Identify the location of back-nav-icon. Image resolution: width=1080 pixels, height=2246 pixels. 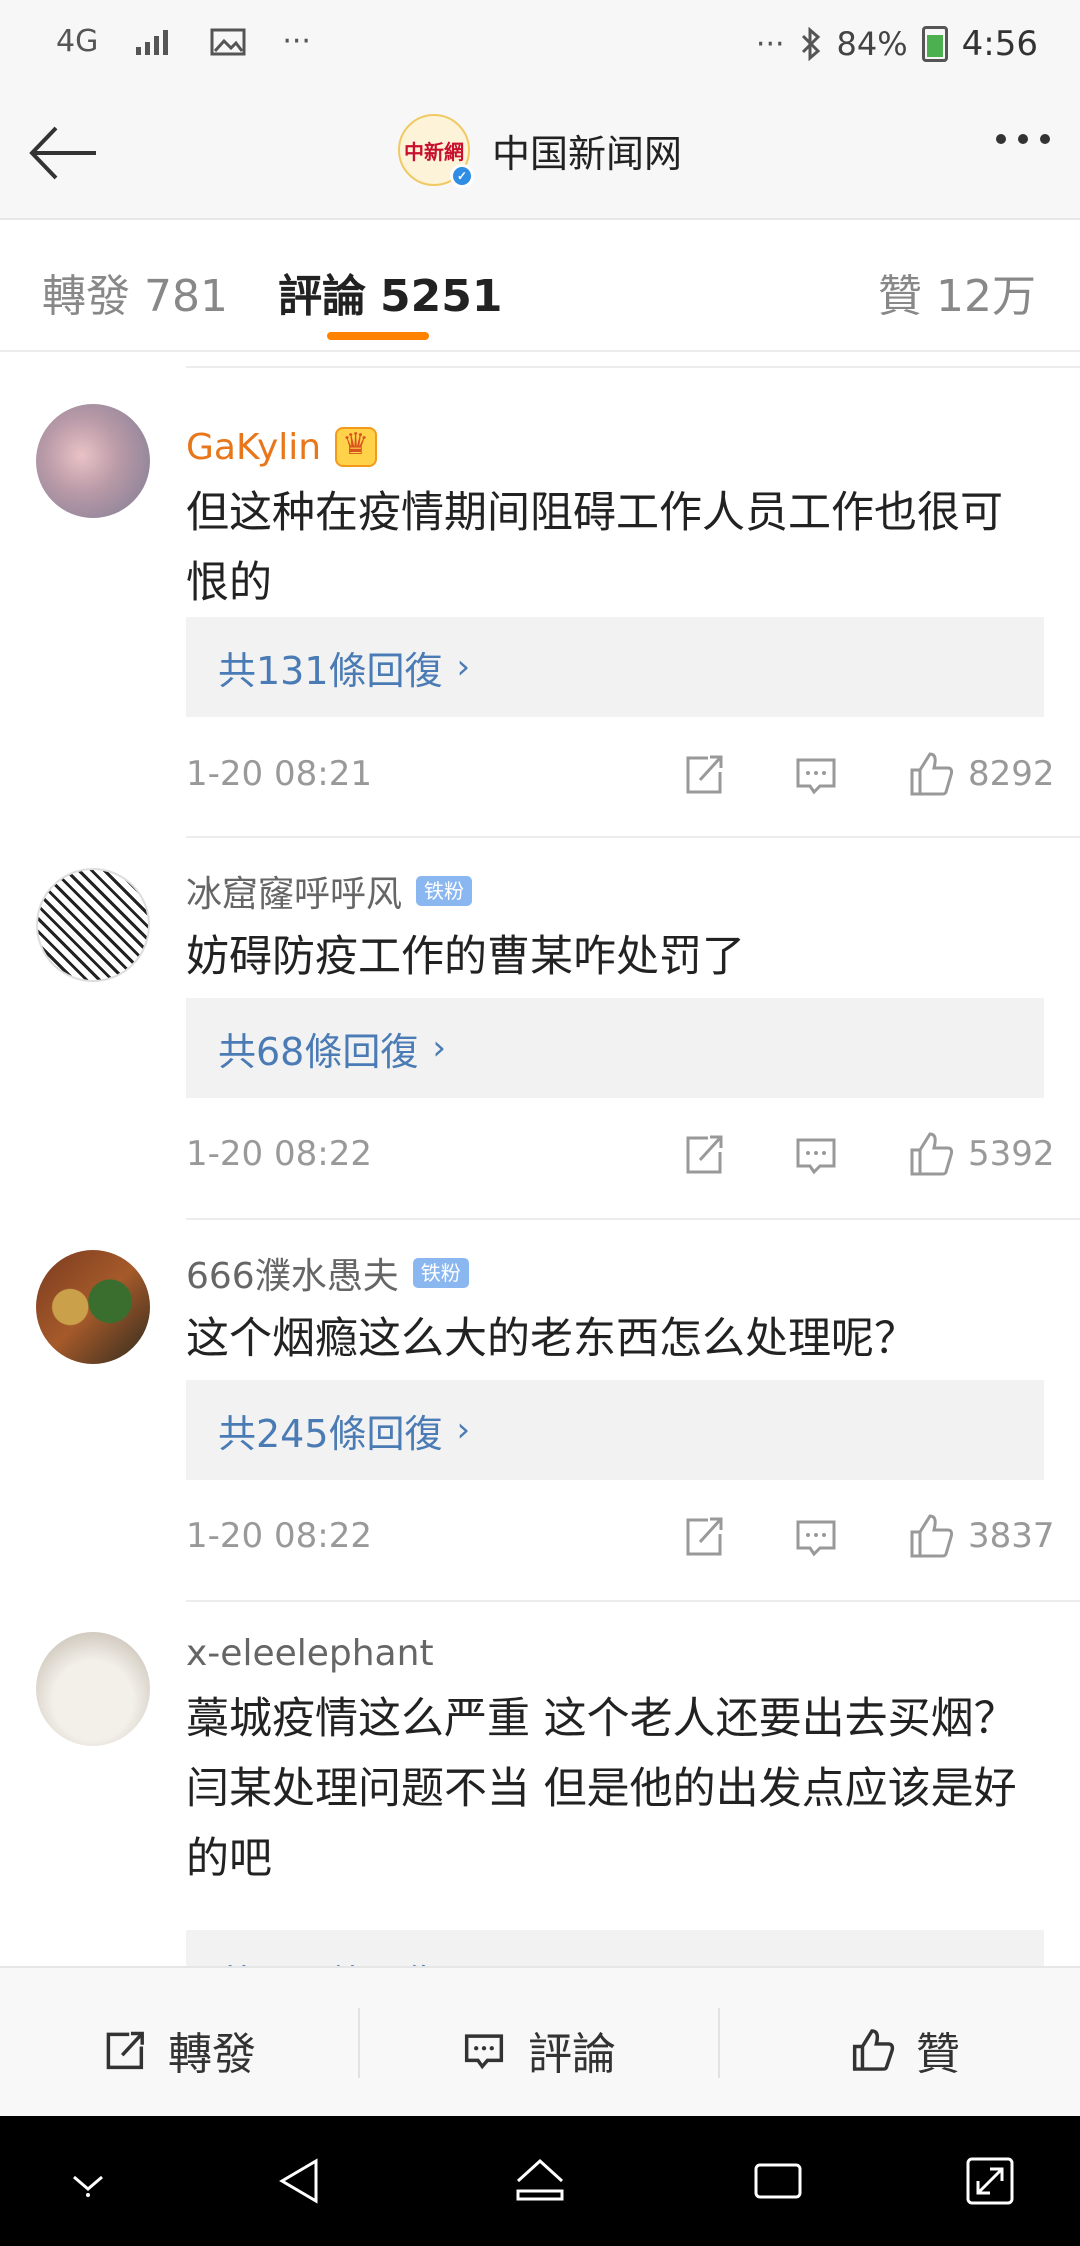
(302, 2181).